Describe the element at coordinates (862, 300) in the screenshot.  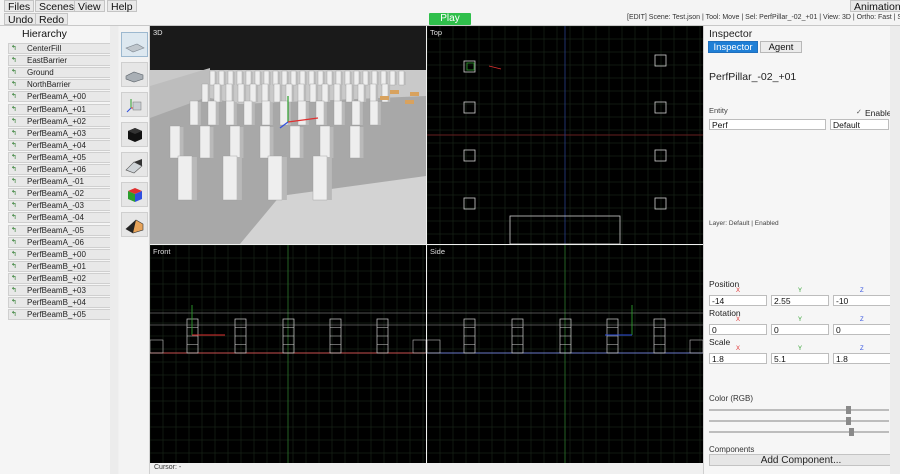
I see `position-z-input` at that location.